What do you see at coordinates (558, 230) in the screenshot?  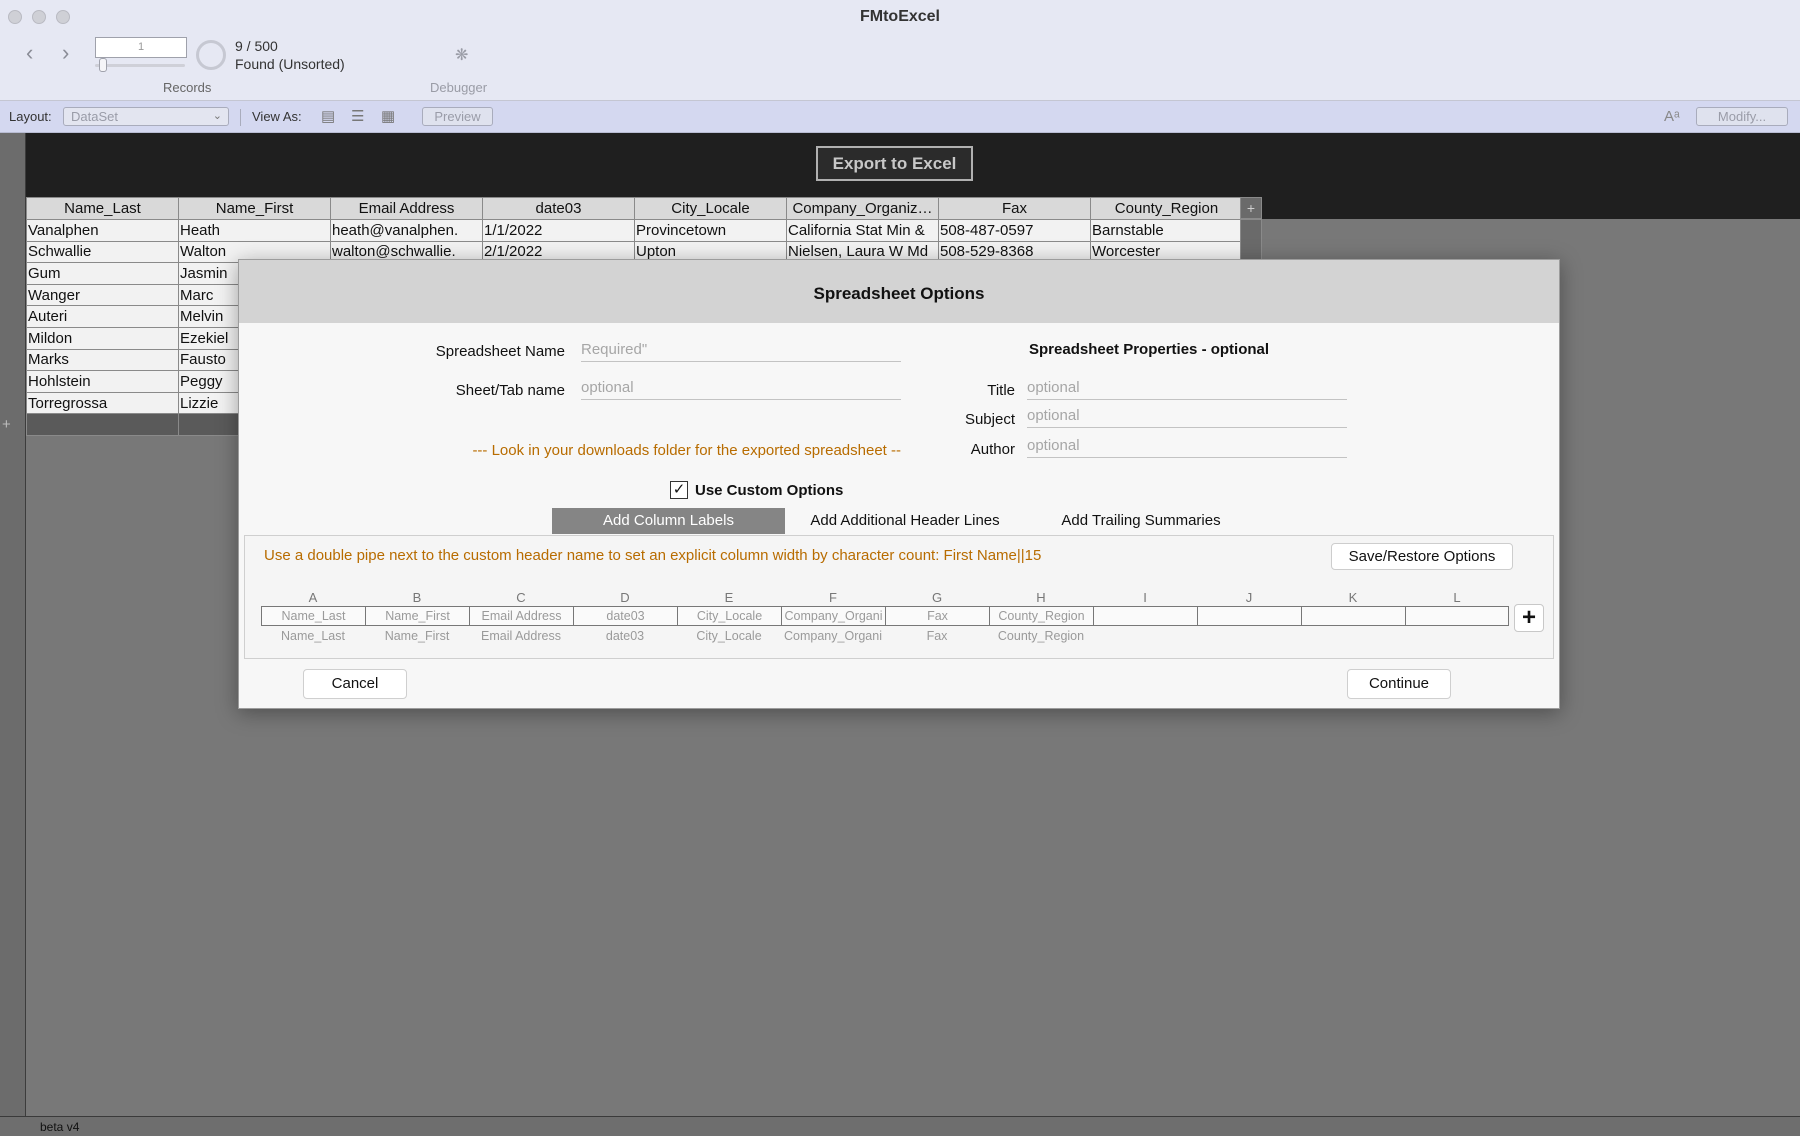 I see `table-cell: 1/1/2022` at bounding box center [558, 230].